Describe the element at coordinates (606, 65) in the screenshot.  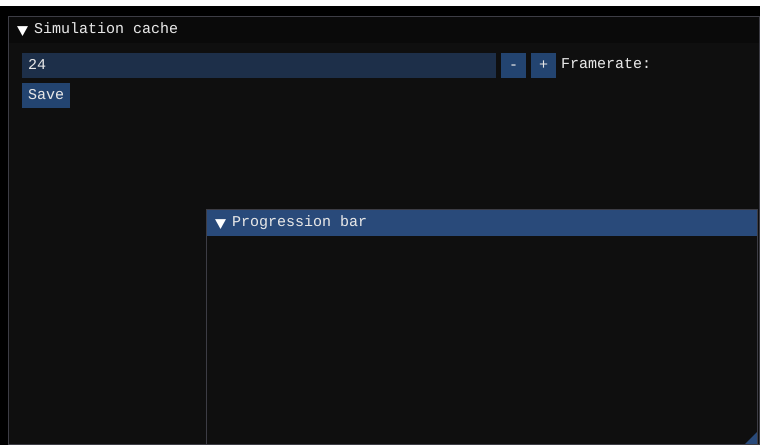
I see `field-label: Framerate:` at that location.